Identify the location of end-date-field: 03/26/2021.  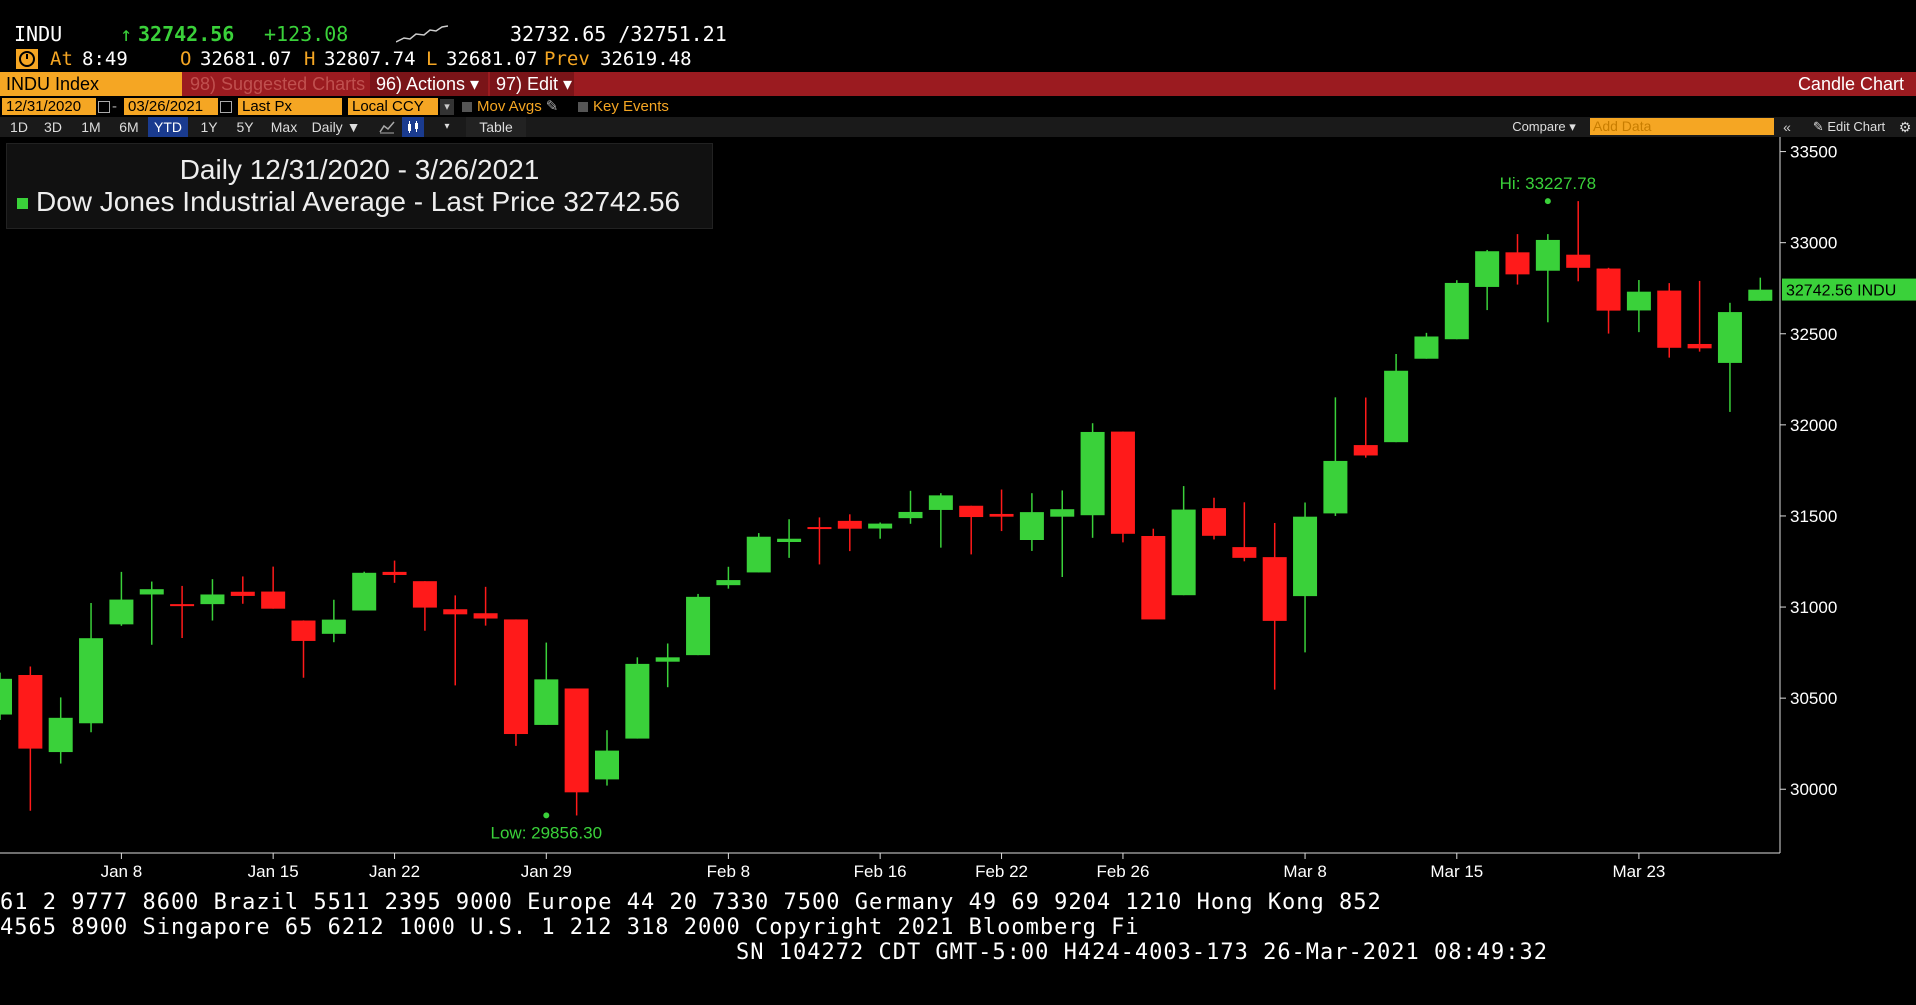
(171, 106).